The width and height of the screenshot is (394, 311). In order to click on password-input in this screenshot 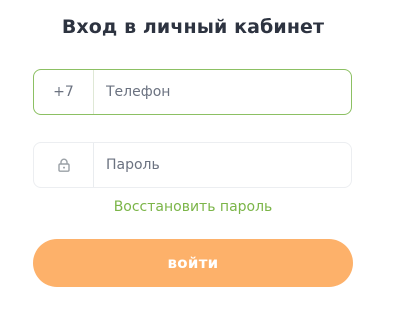, I will do `click(222, 165)`.